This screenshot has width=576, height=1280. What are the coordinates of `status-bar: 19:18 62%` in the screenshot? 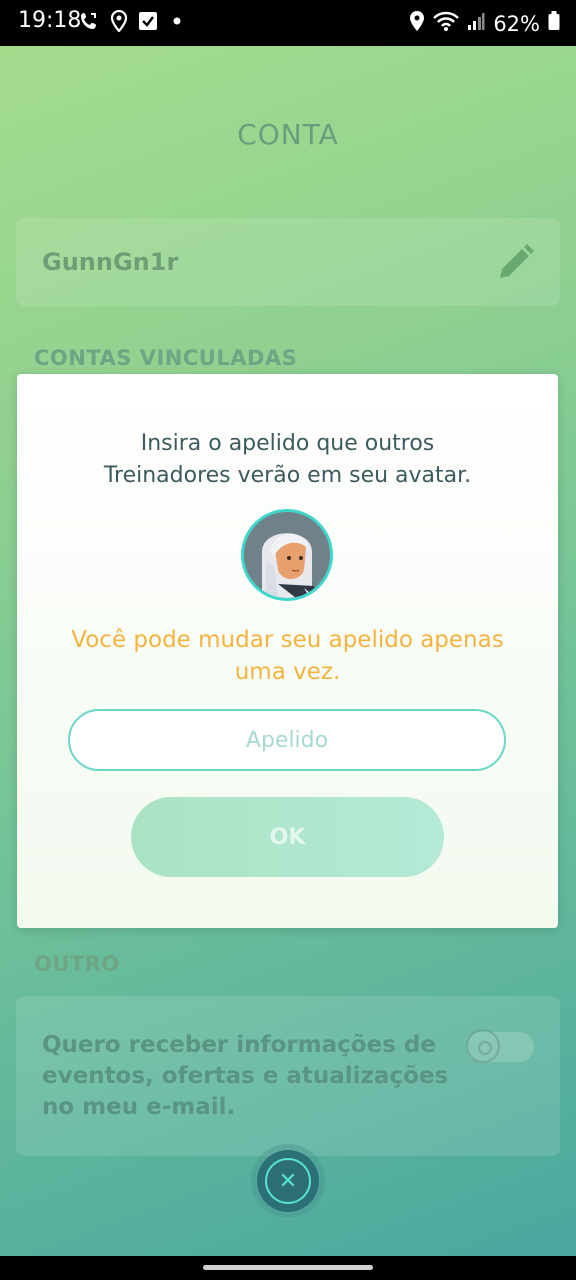 It's located at (288, 23).